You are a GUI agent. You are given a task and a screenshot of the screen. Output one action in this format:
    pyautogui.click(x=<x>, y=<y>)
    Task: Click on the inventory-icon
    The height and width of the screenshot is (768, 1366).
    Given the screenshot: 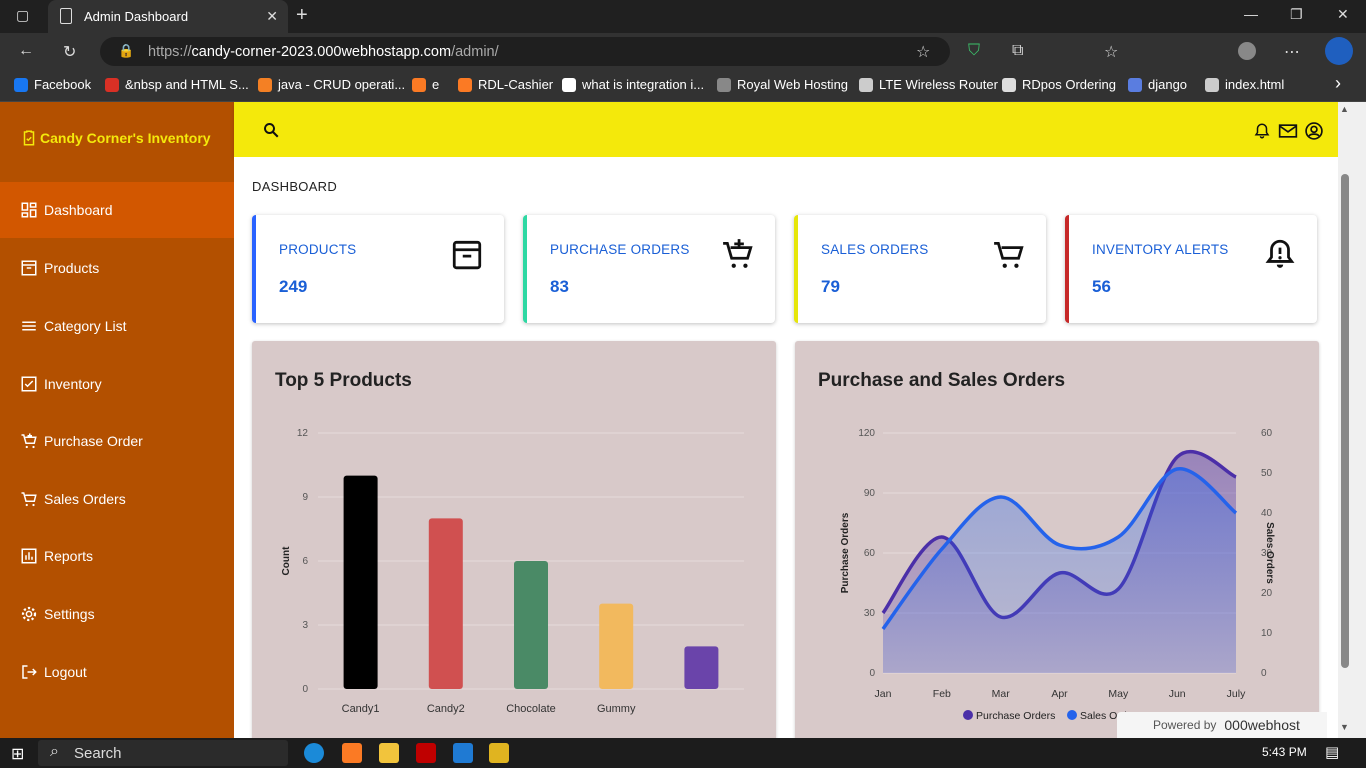 What is the action you would take?
    pyautogui.click(x=29, y=384)
    